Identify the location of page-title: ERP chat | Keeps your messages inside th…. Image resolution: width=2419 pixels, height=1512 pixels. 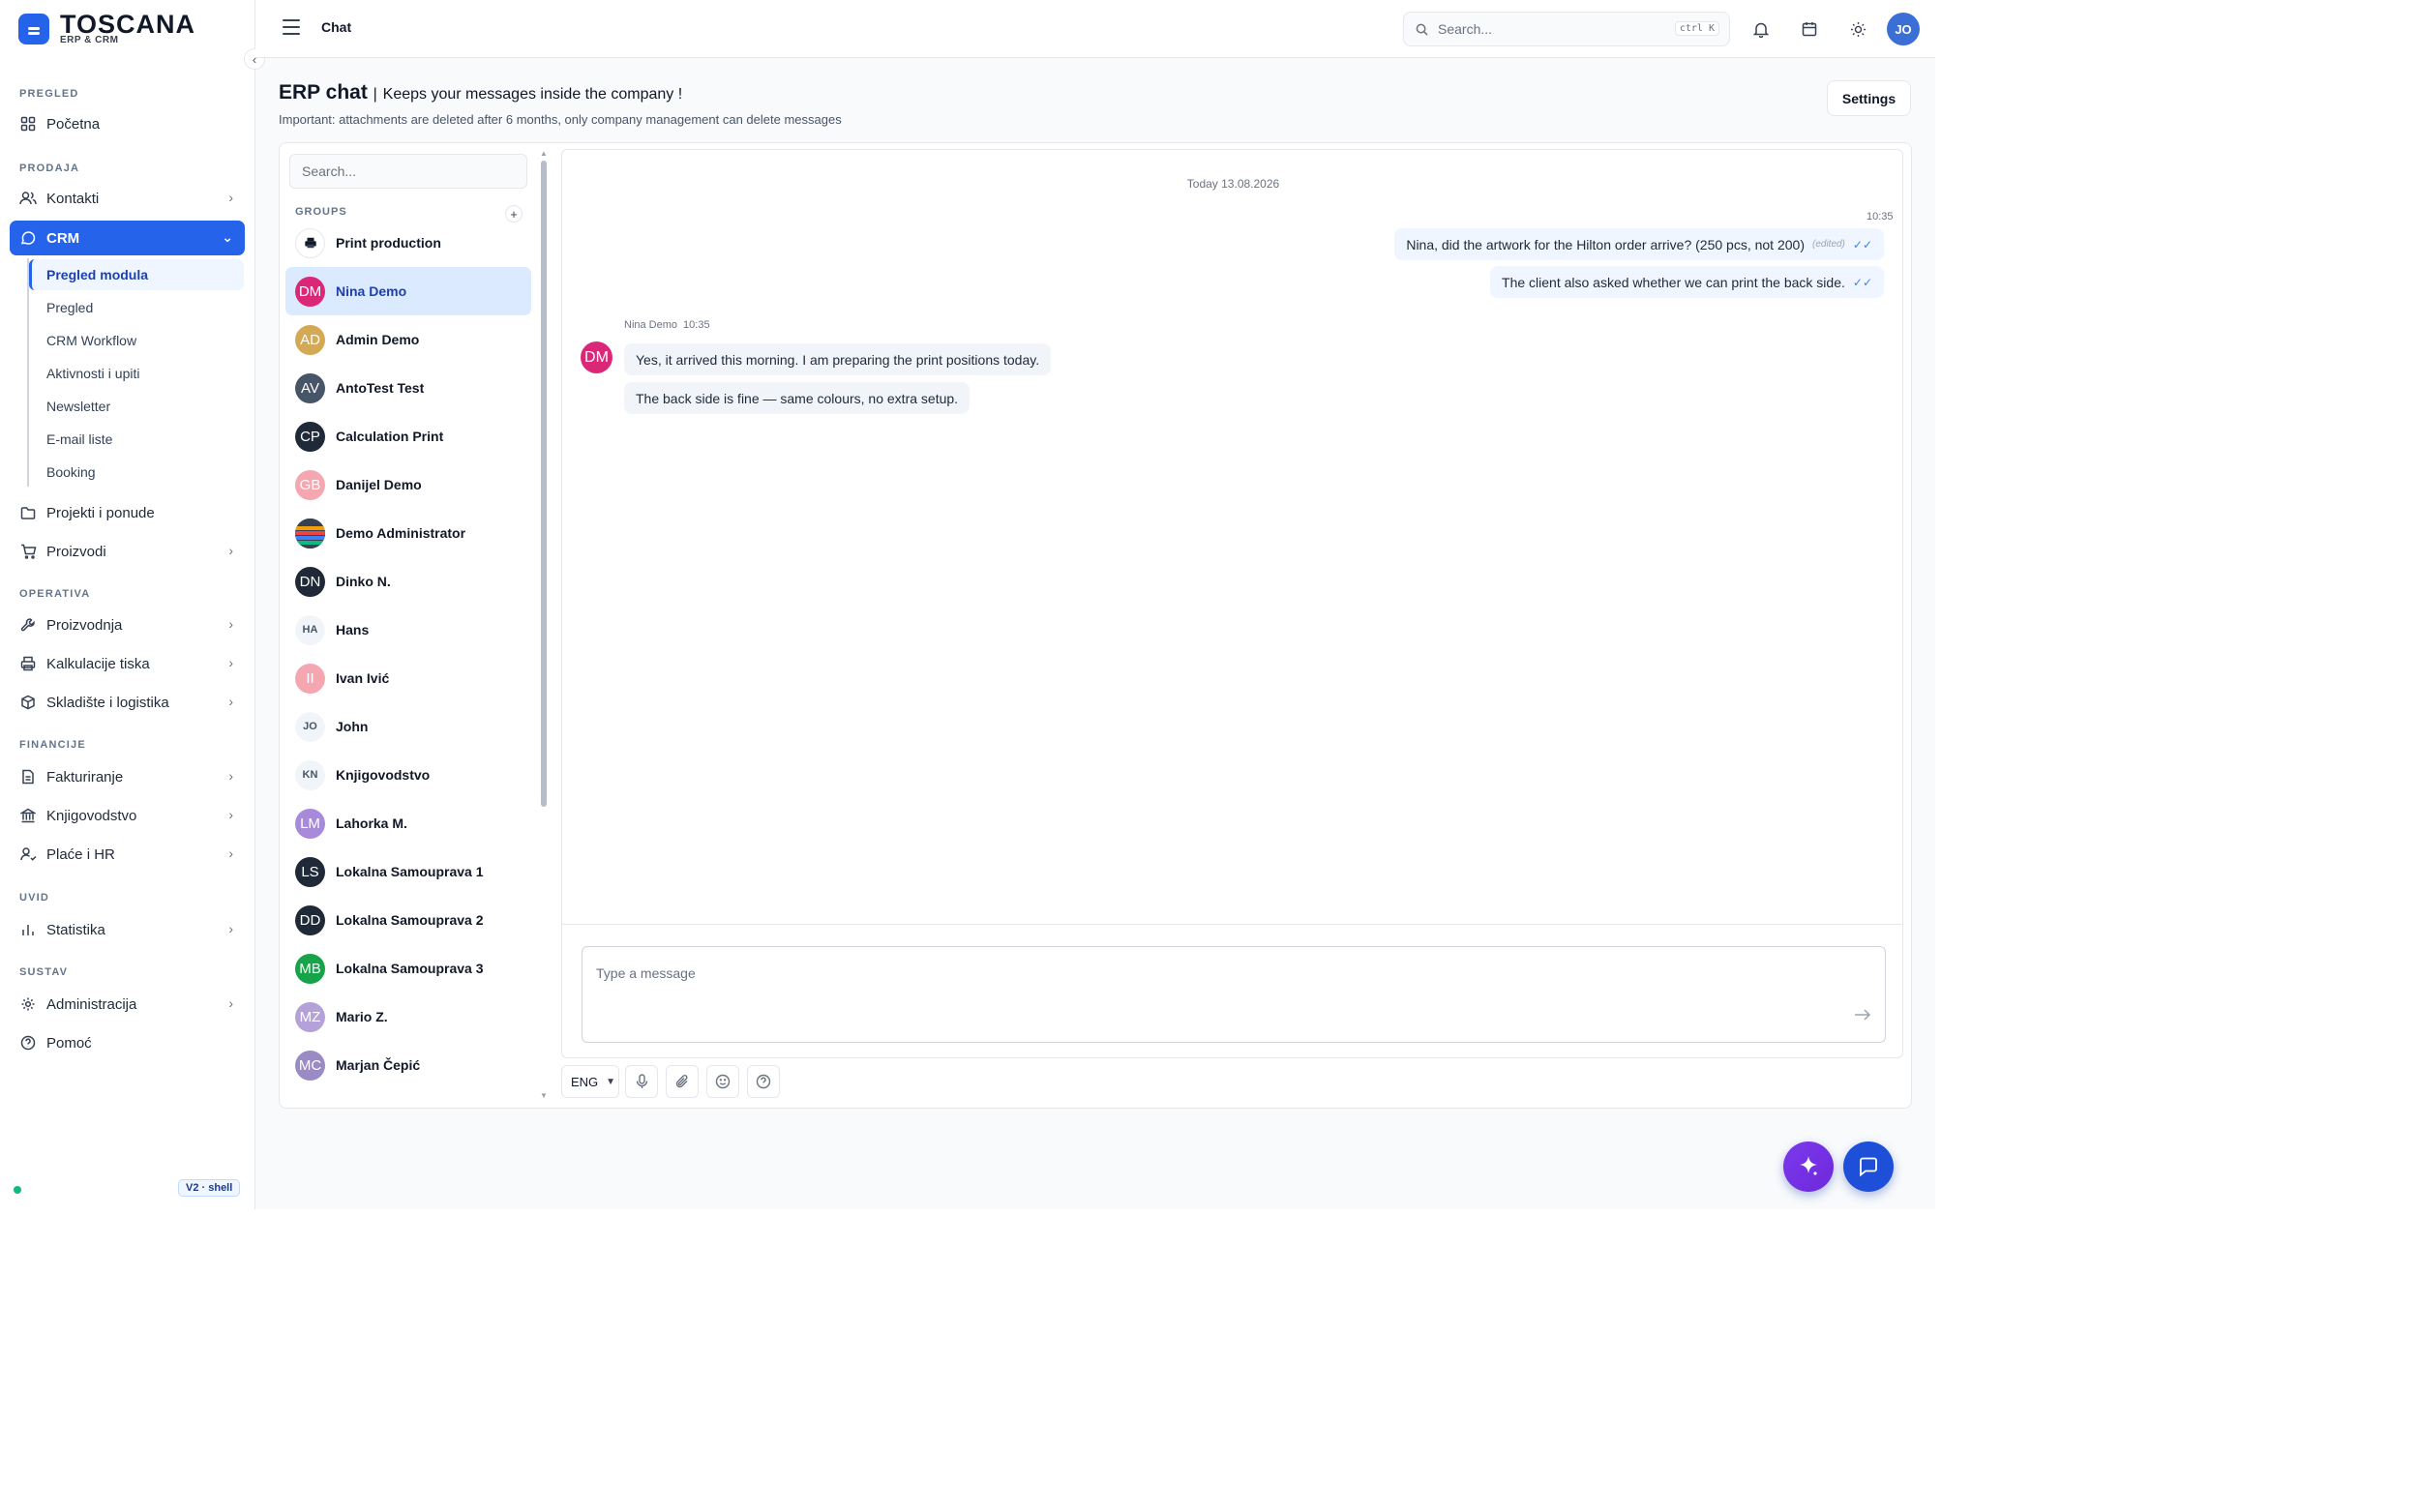
(481, 93).